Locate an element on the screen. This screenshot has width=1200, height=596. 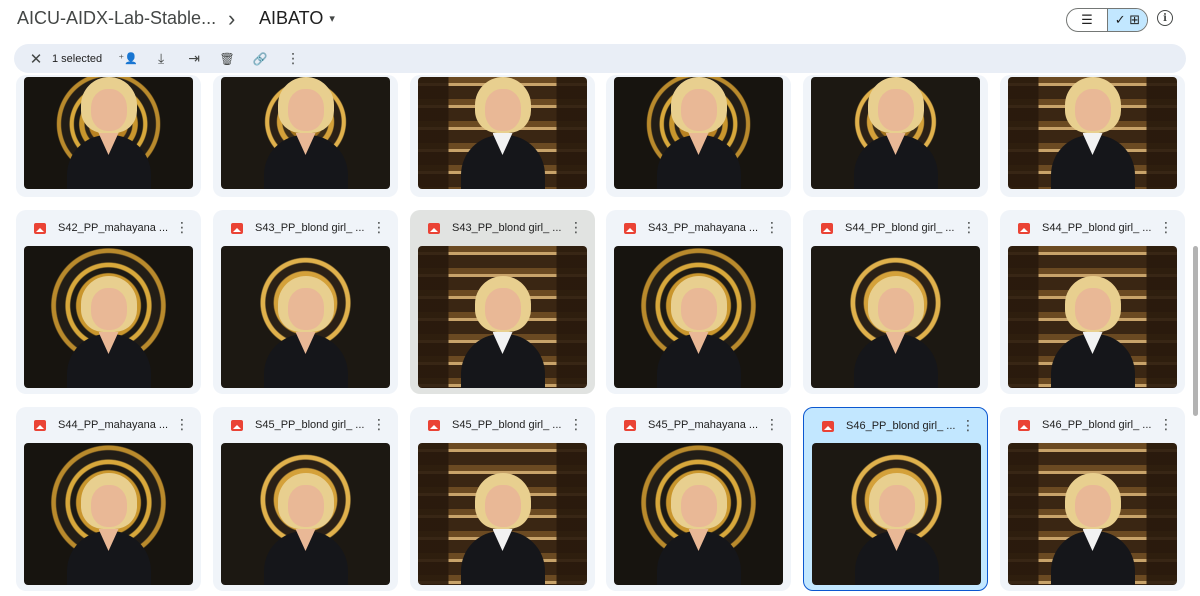
file-card: S44_PP_mahayana ... ⋮ is located at coordinates (108, 499).